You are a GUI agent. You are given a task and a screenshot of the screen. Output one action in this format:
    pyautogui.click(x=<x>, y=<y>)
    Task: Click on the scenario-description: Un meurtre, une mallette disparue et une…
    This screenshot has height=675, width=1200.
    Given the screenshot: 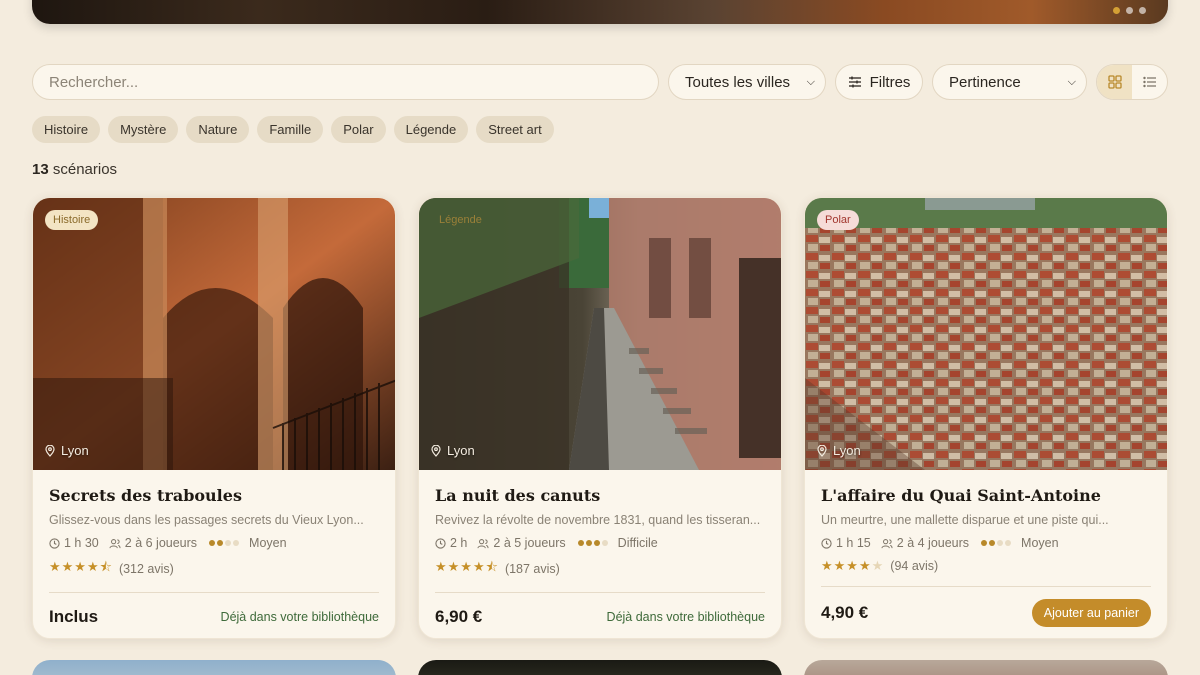 What is the action you would take?
    pyautogui.click(x=965, y=520)
    